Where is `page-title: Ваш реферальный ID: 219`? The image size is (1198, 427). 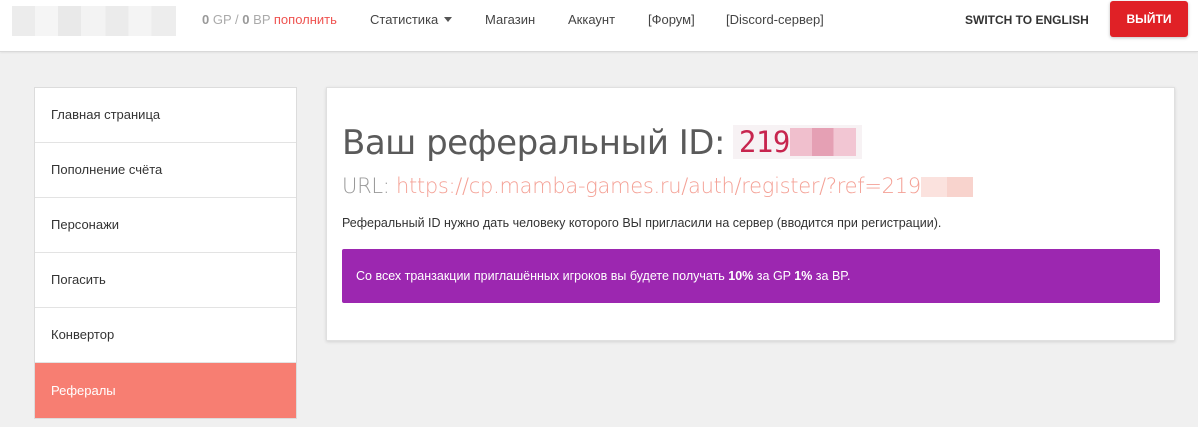
page-title: Ваш реферальный ID: 219 is located at coordinates (602, 143).